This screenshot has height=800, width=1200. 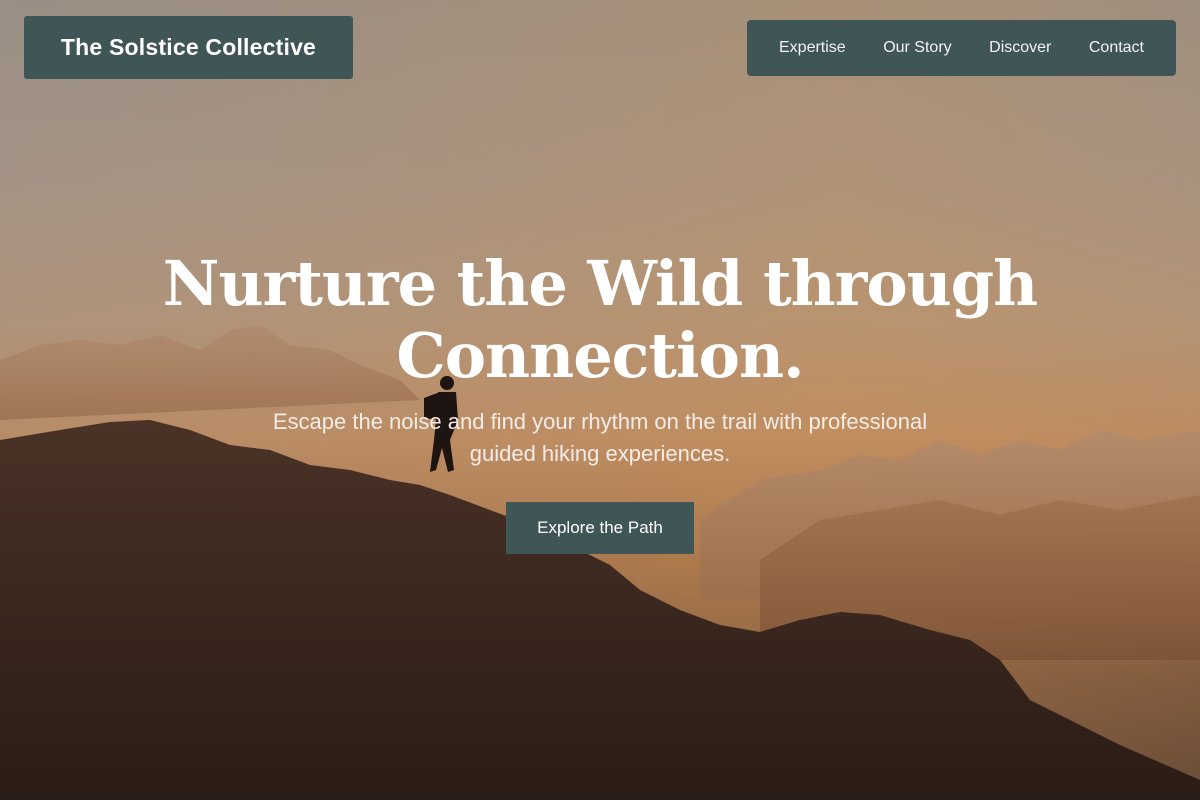 I want to click on brand-logo: The Solstice Collective, so click(x=188, y=47).